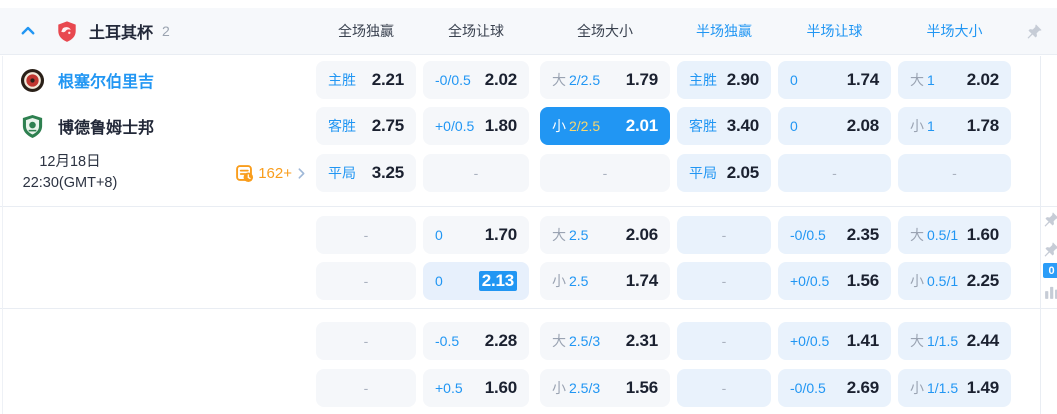 Image resolution: width=1057 pixels, height=414 pixels. I want to click on odds-value: 2.13, so click(497, 281).